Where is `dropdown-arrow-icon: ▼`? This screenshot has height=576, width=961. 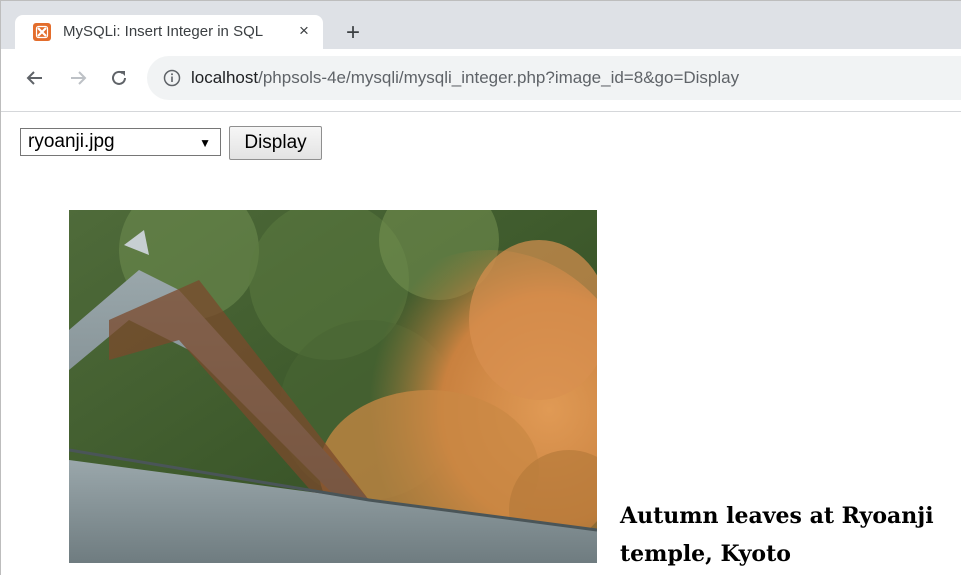 dropdown-arrow-icon: ▼ is located at coordinates (205, 143).